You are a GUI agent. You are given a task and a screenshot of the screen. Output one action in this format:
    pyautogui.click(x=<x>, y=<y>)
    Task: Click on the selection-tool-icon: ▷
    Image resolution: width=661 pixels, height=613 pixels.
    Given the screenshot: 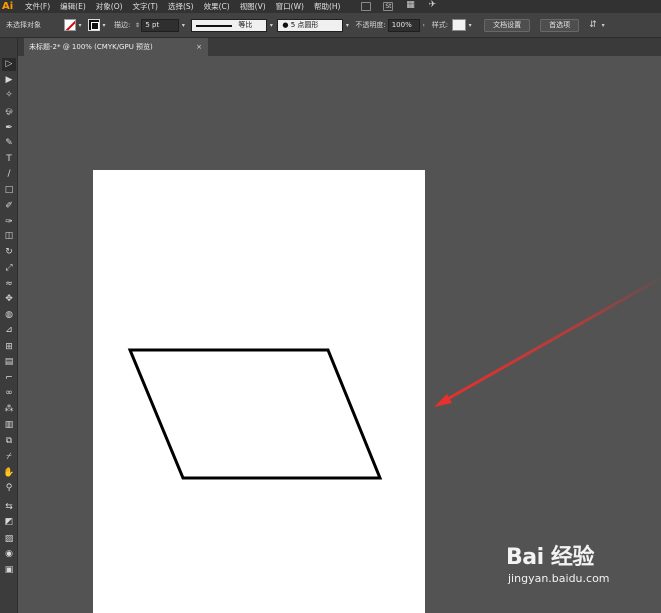 What is the action you would take?
    pyautogui.click(x=9, y=64)
    